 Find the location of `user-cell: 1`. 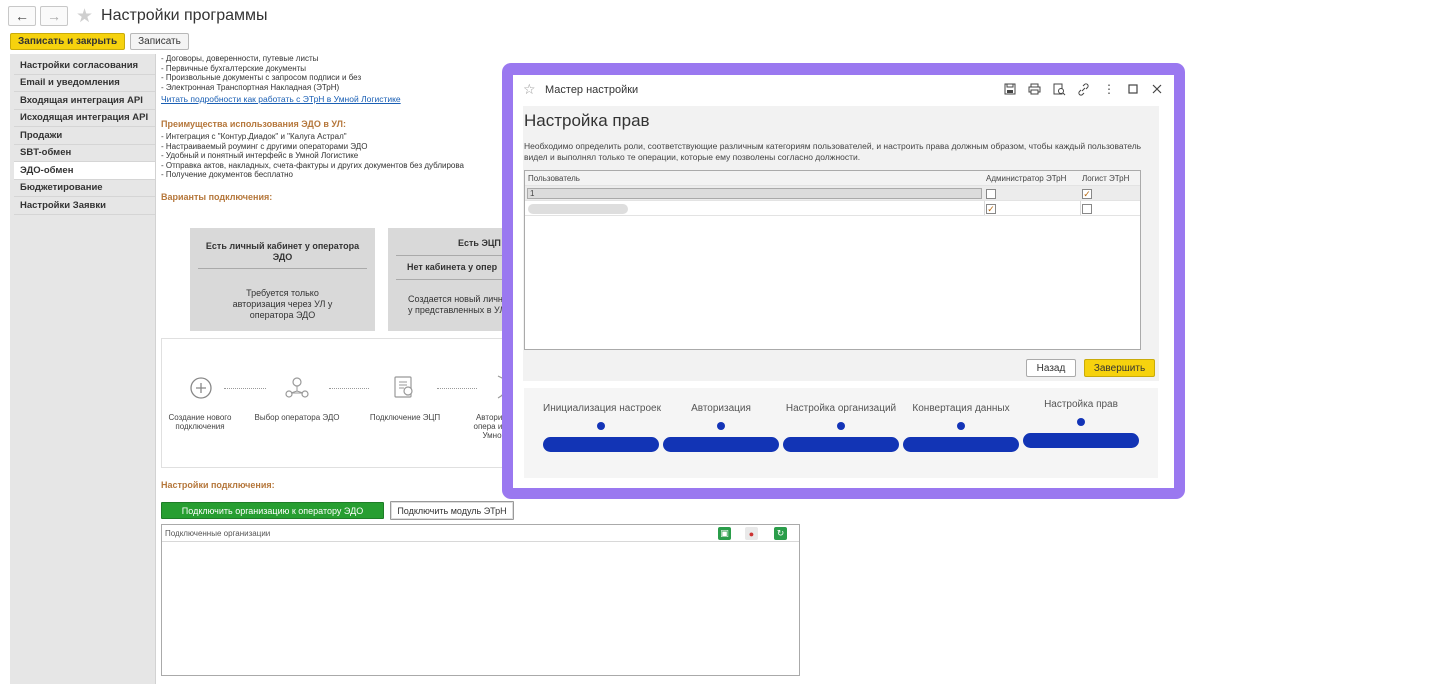

user-cell: 1 is located at coordinates (754, 193).